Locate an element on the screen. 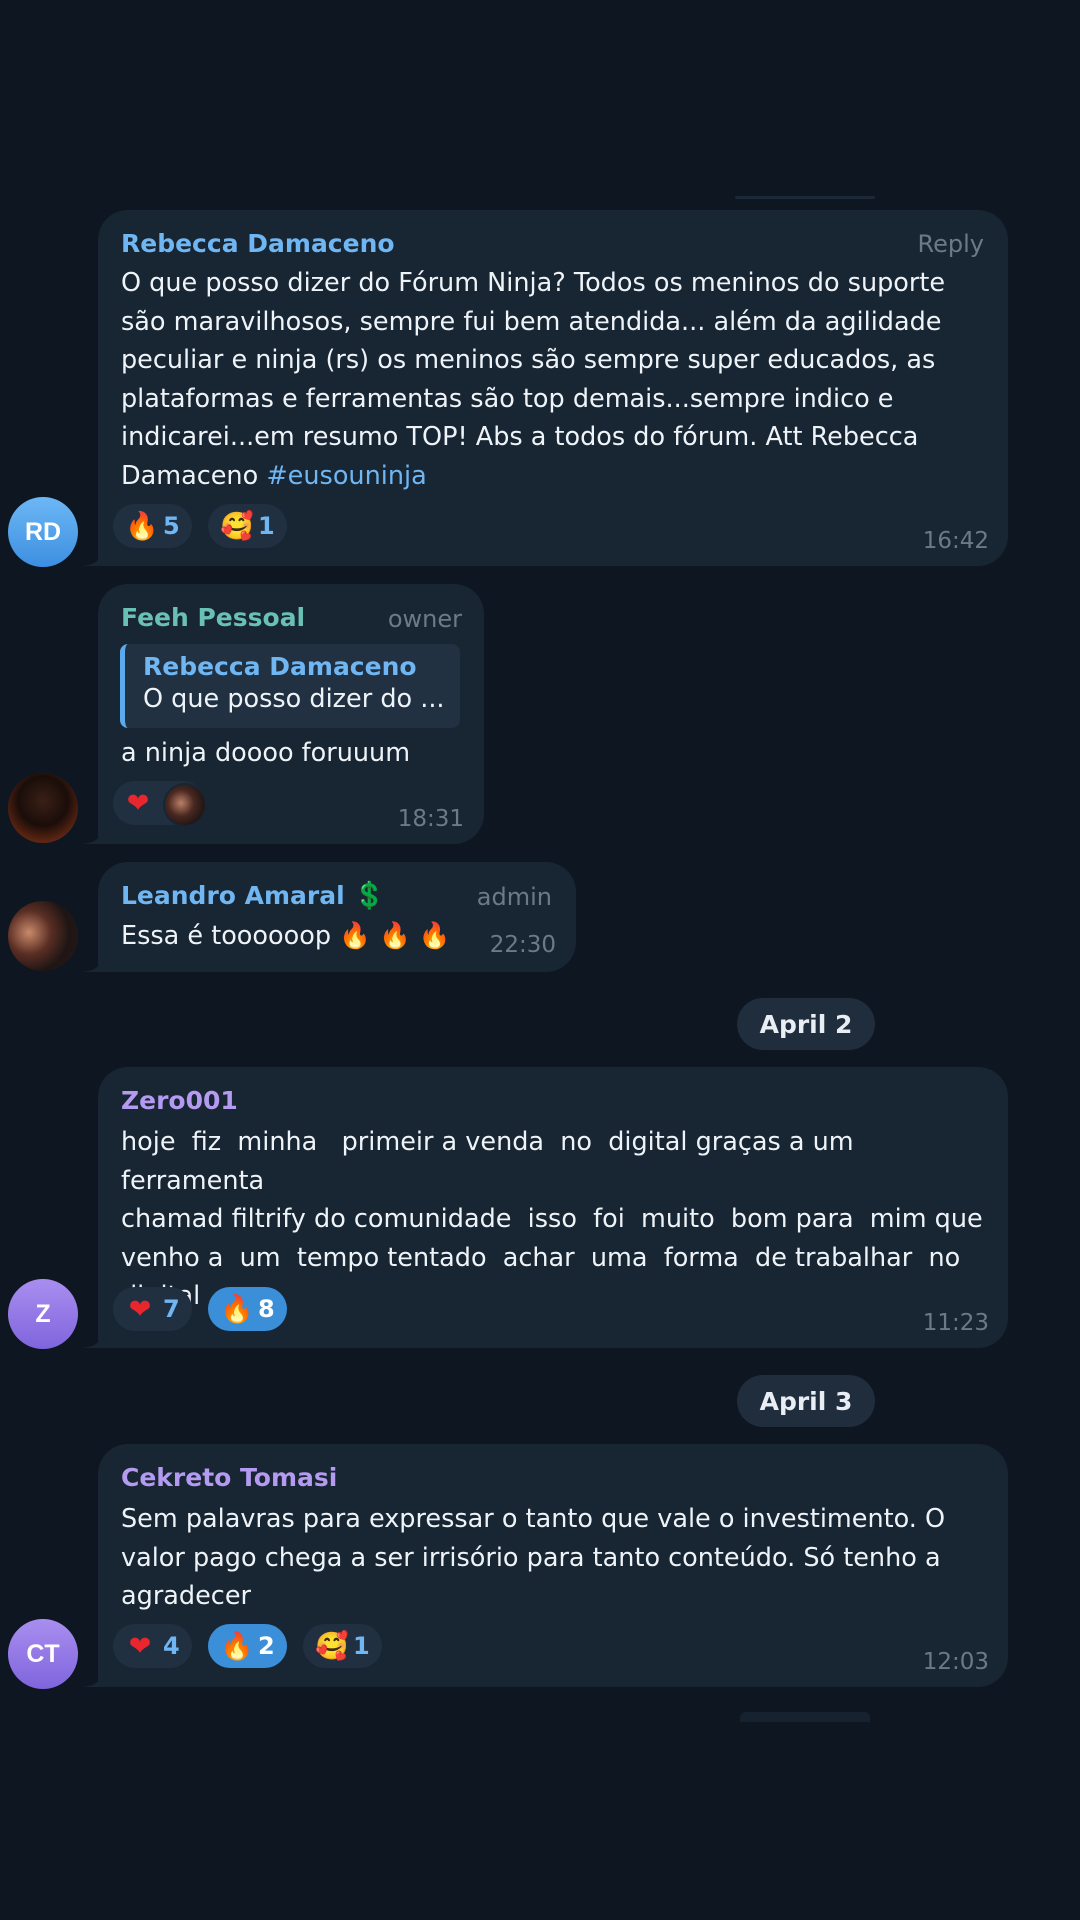 The height and width of the screenshot is (1920, 1080). quote-author: Rebecca Damaceno is located at coordinates (280, 666).